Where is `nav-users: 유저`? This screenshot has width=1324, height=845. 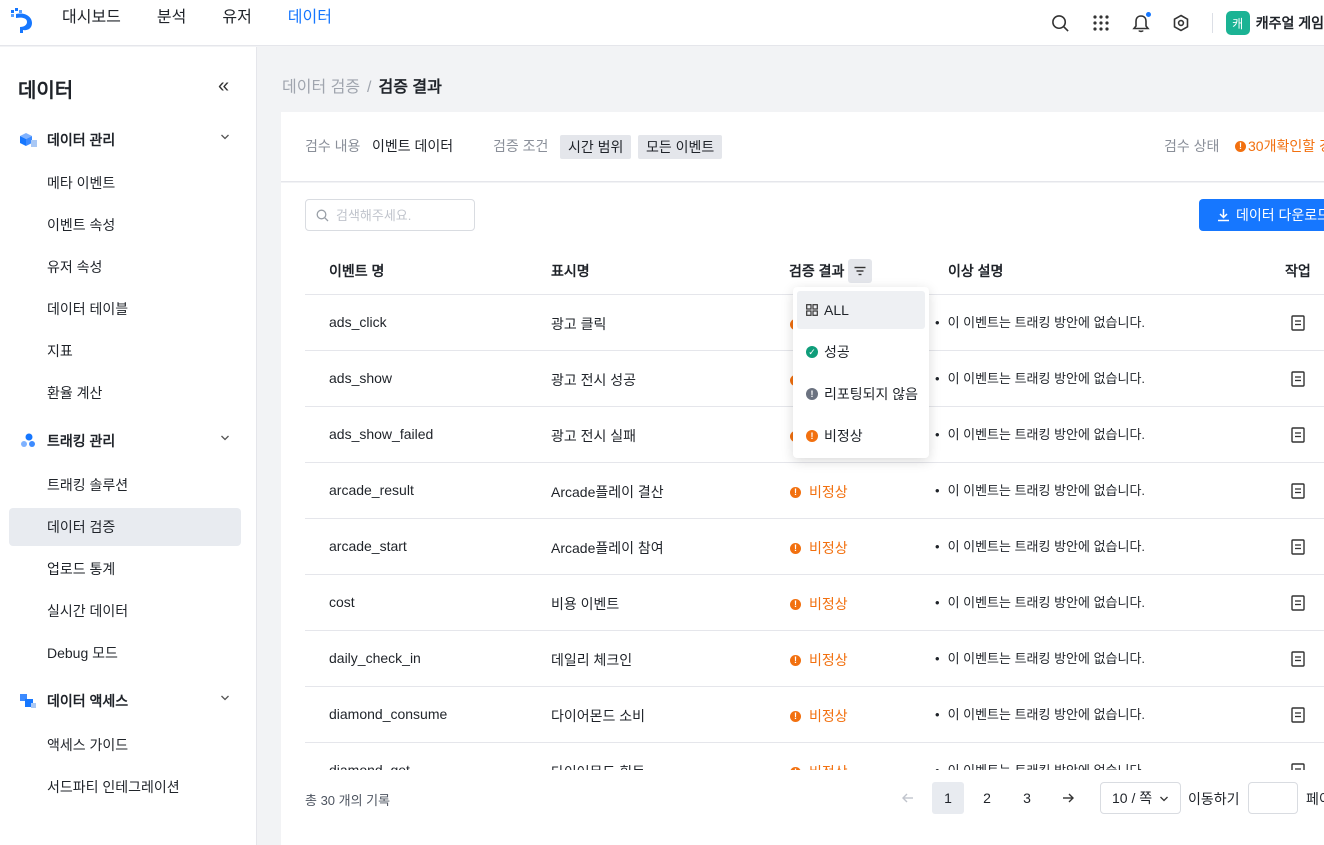 nav-users: 유저 is located at coordinates (236, 23).